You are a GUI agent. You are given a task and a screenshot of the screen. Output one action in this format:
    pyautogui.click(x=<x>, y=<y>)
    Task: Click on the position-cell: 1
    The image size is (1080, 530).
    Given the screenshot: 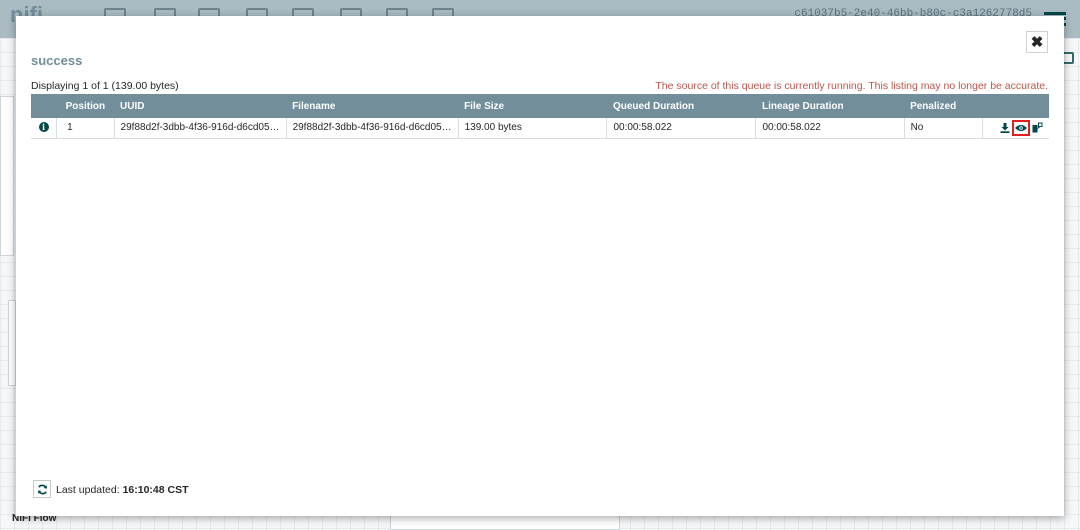 What is the action you would take?
    pyautogui.click(x=85, y=128)
    